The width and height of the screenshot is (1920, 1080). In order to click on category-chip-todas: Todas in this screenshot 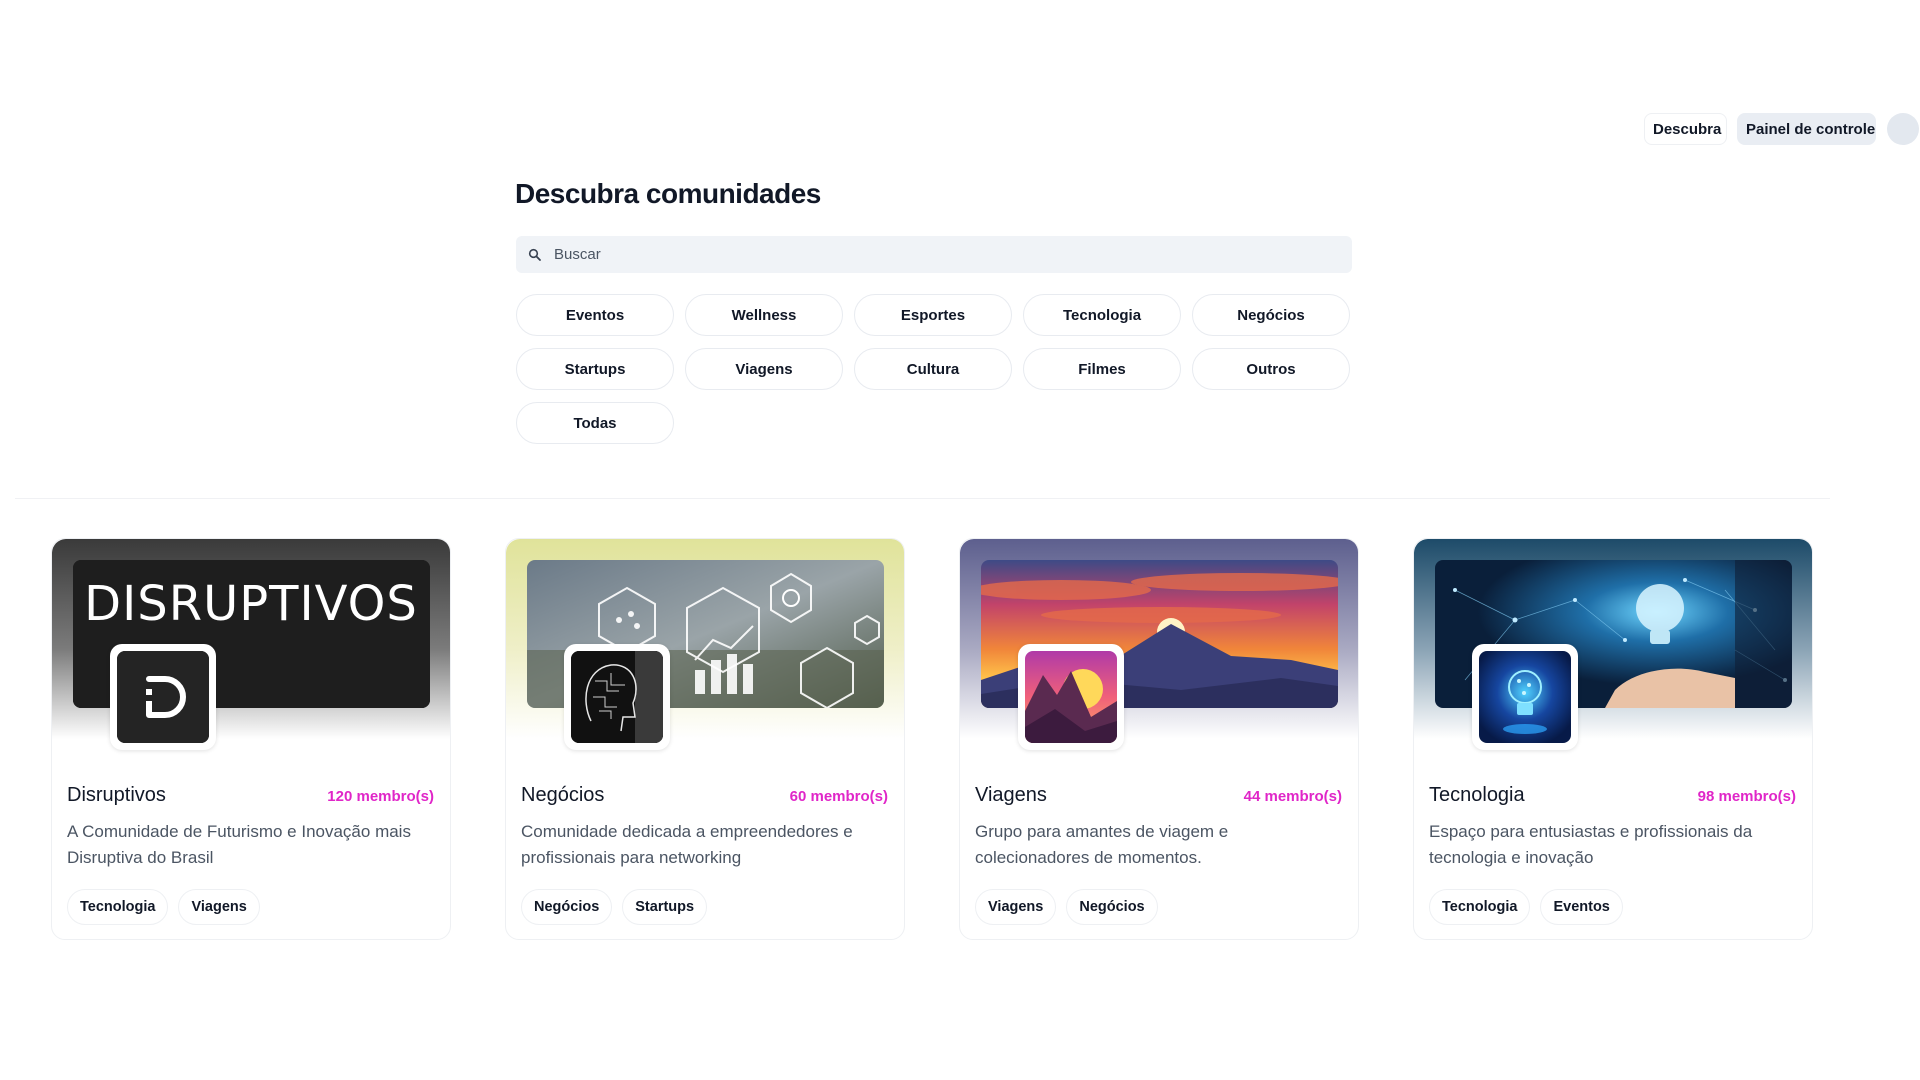, I will do `click(595, 423)`.